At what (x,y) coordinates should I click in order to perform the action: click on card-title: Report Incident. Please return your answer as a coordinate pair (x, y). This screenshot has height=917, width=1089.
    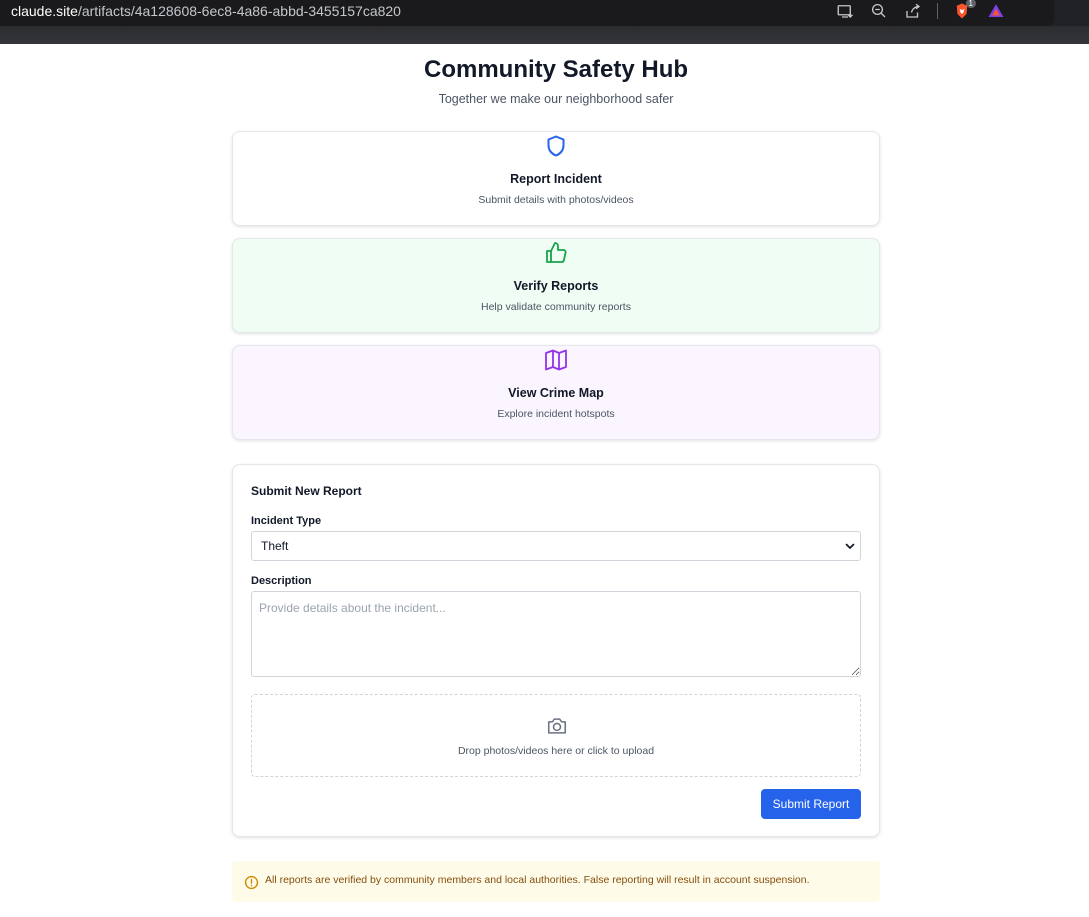
    Looking at the image, I should click on (556, 179).